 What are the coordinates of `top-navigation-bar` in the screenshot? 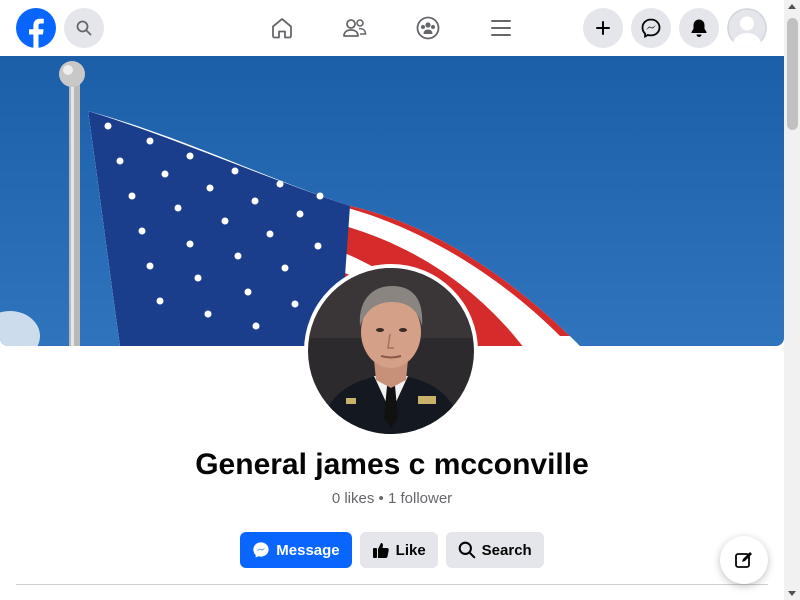 It's located at (392, 28).